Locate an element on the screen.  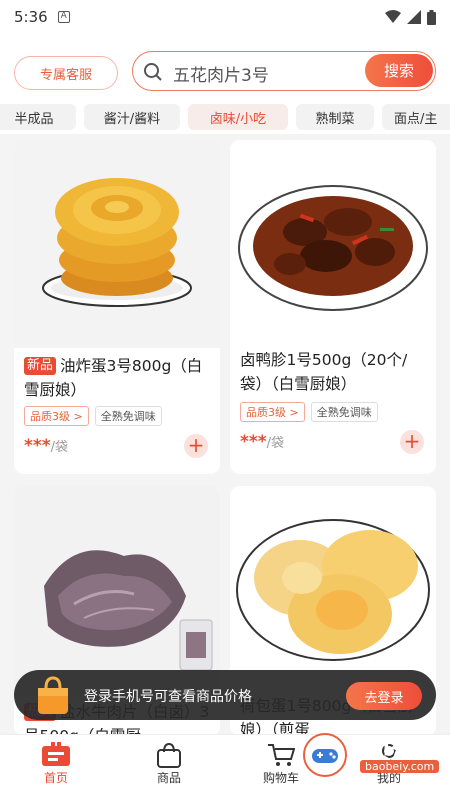
tab-products: 商品 is located at coordinates (169, 763).